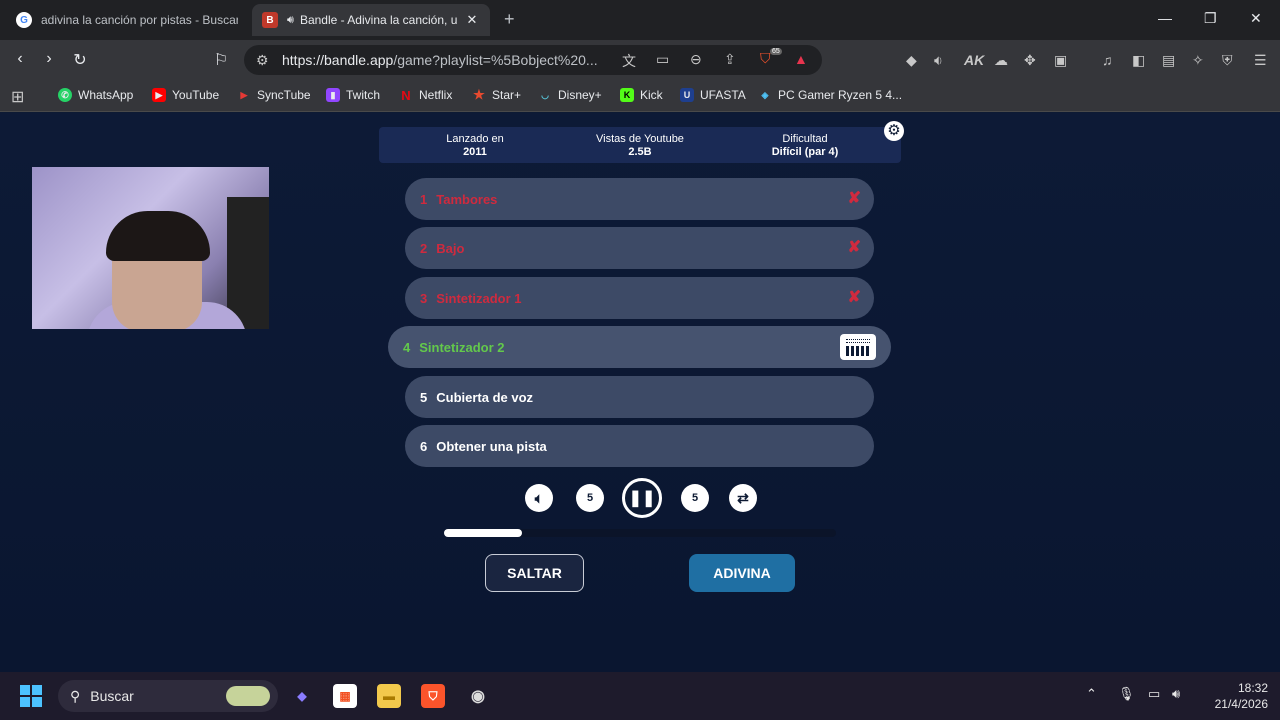  Describe the element at coordinates (95, 95) in the screenshot. I see `bookmark-whatsapp: ✆ WhatsApp` at that location.